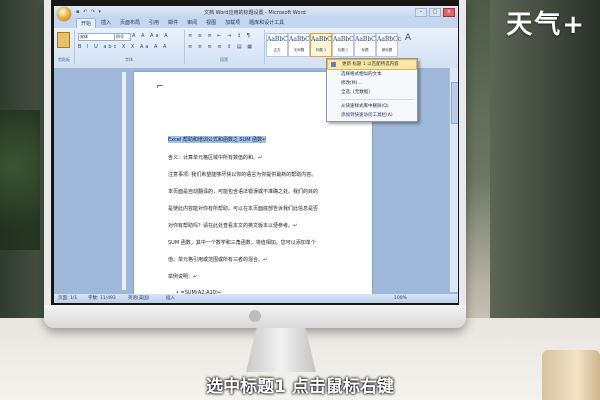  I want to click on brand-logo: 天气+, so click(546, 25).